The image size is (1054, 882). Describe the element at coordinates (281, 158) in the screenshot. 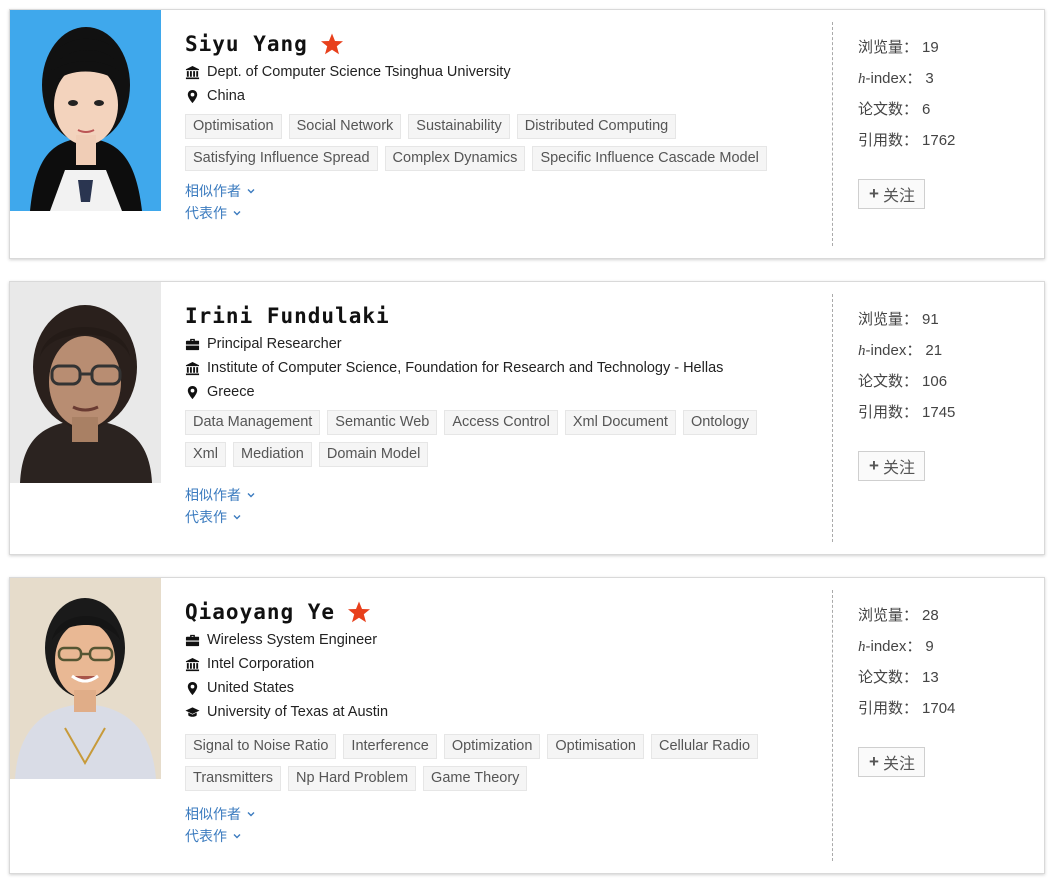

I see `research-tag: Satisfying Influence Spread` at that location.